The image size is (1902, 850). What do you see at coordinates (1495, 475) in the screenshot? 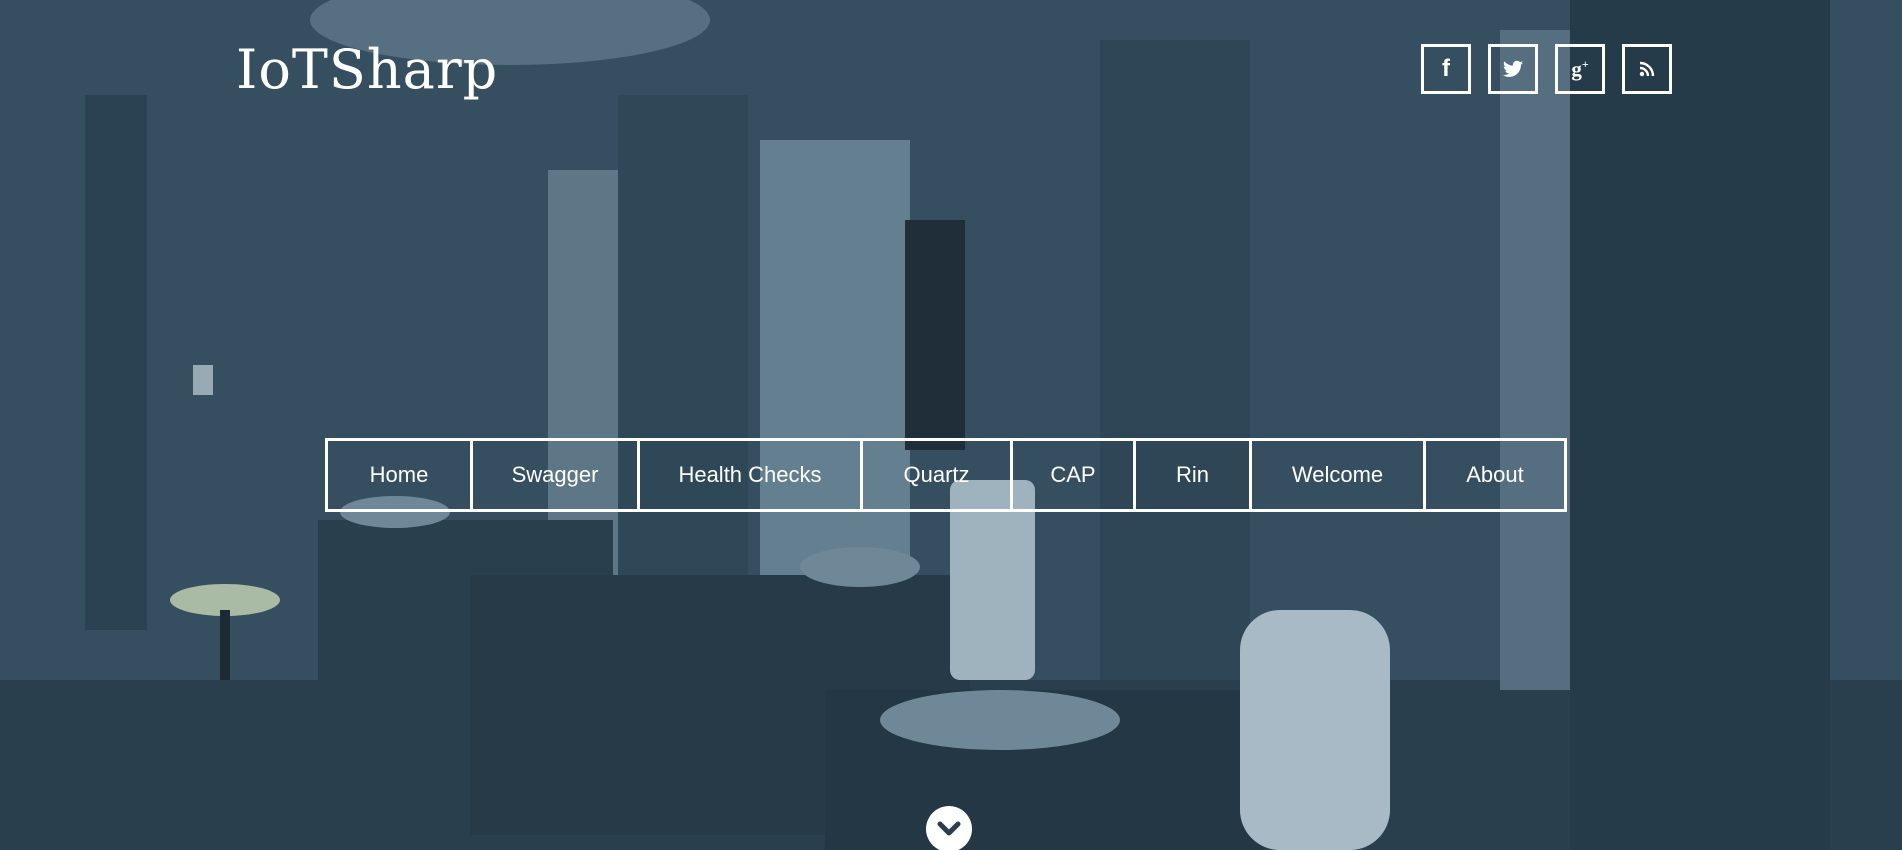
I see `nav-item-about: About` at bounding box center [1495, 475].